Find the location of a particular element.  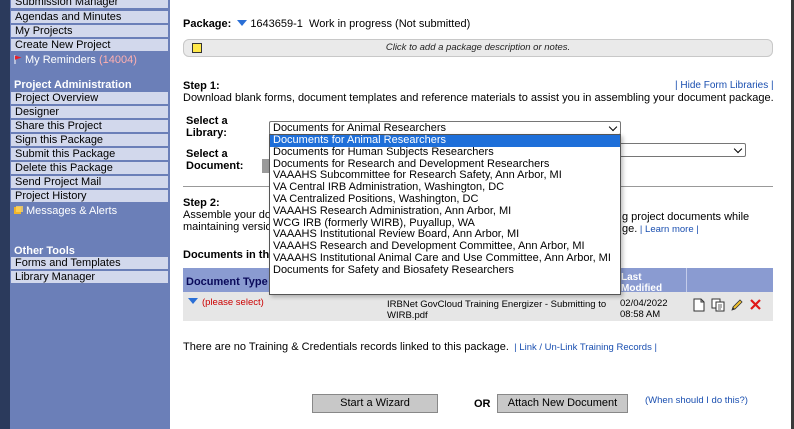

sidebar-item-agendas: Agendas and Minutes is located at coordinates (89, 17).